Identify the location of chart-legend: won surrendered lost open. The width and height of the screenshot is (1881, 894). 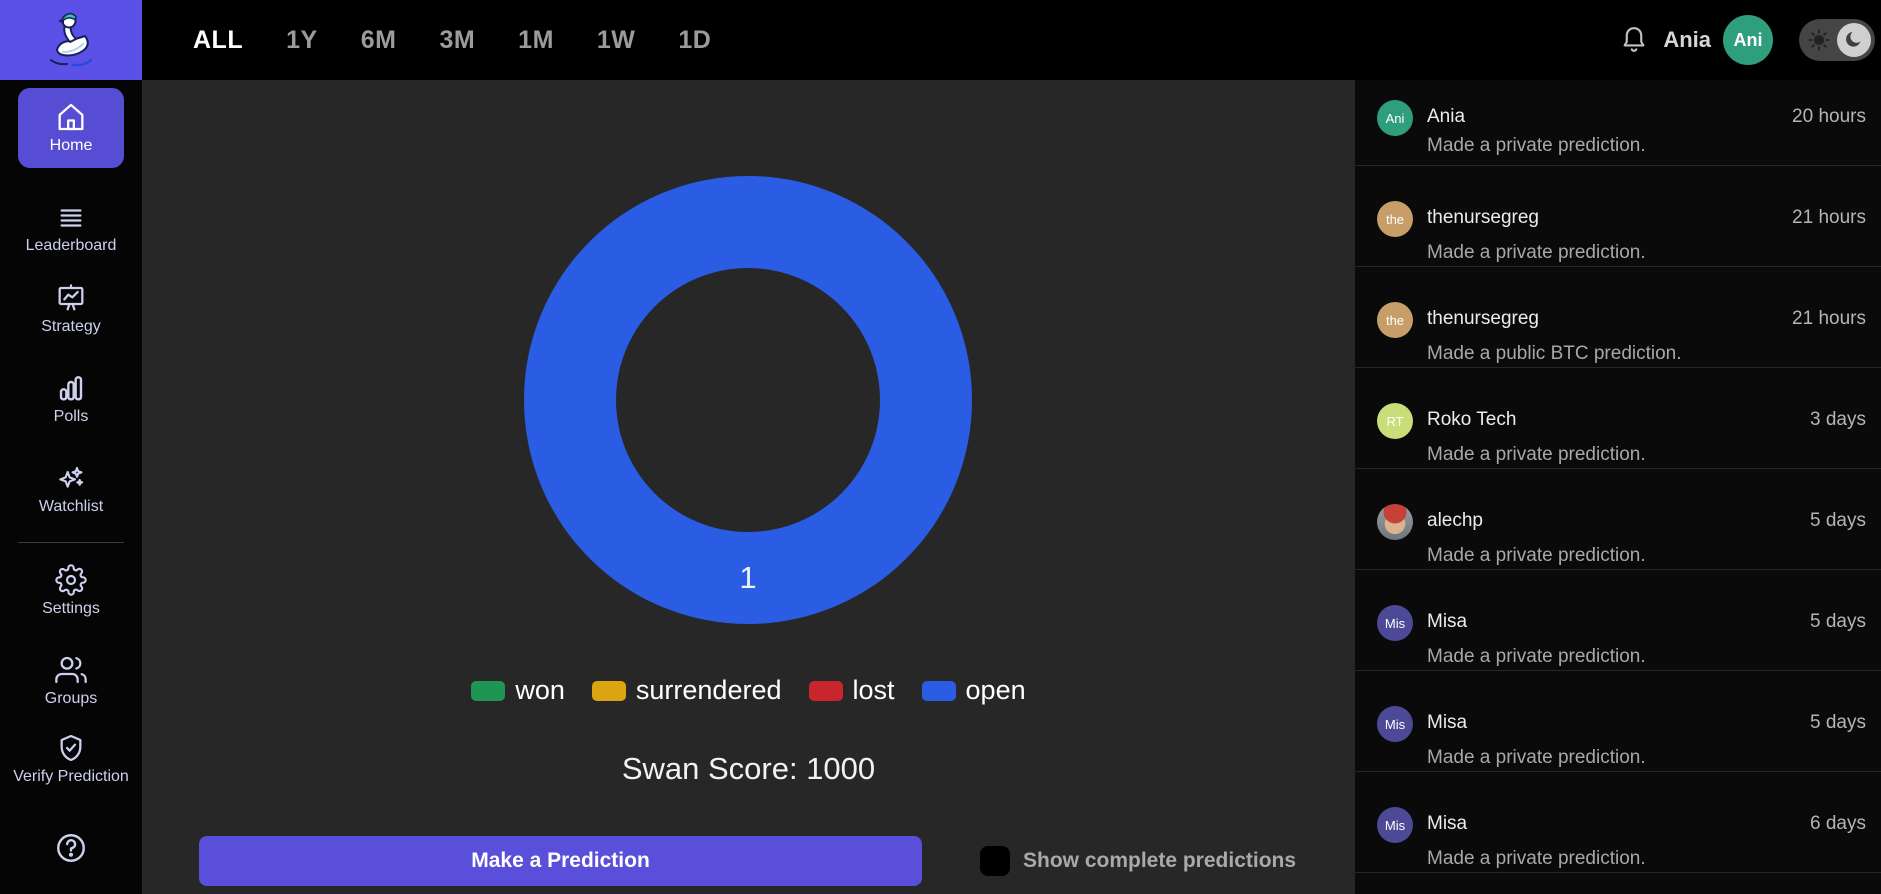
(748, 690).